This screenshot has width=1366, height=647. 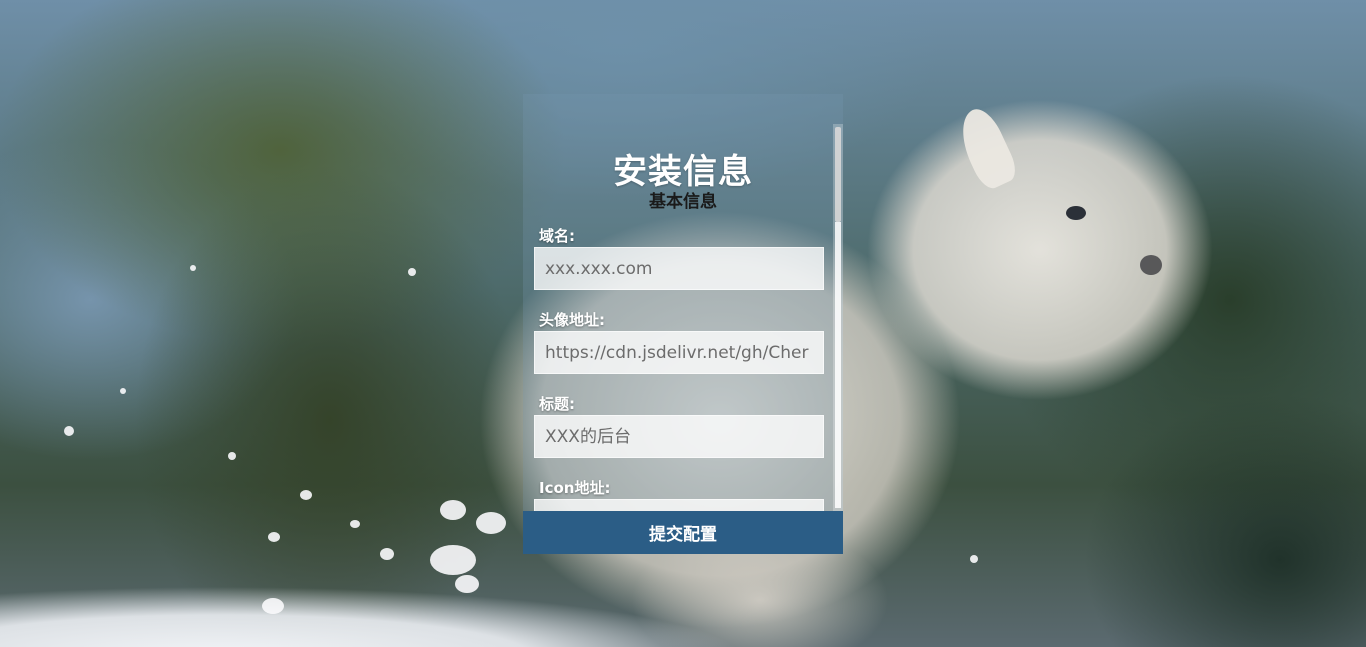 What do you see at coordinates (838, 174) in the screenshot?
I see `scrollbar-thumb` at bounding box center [838, 174].